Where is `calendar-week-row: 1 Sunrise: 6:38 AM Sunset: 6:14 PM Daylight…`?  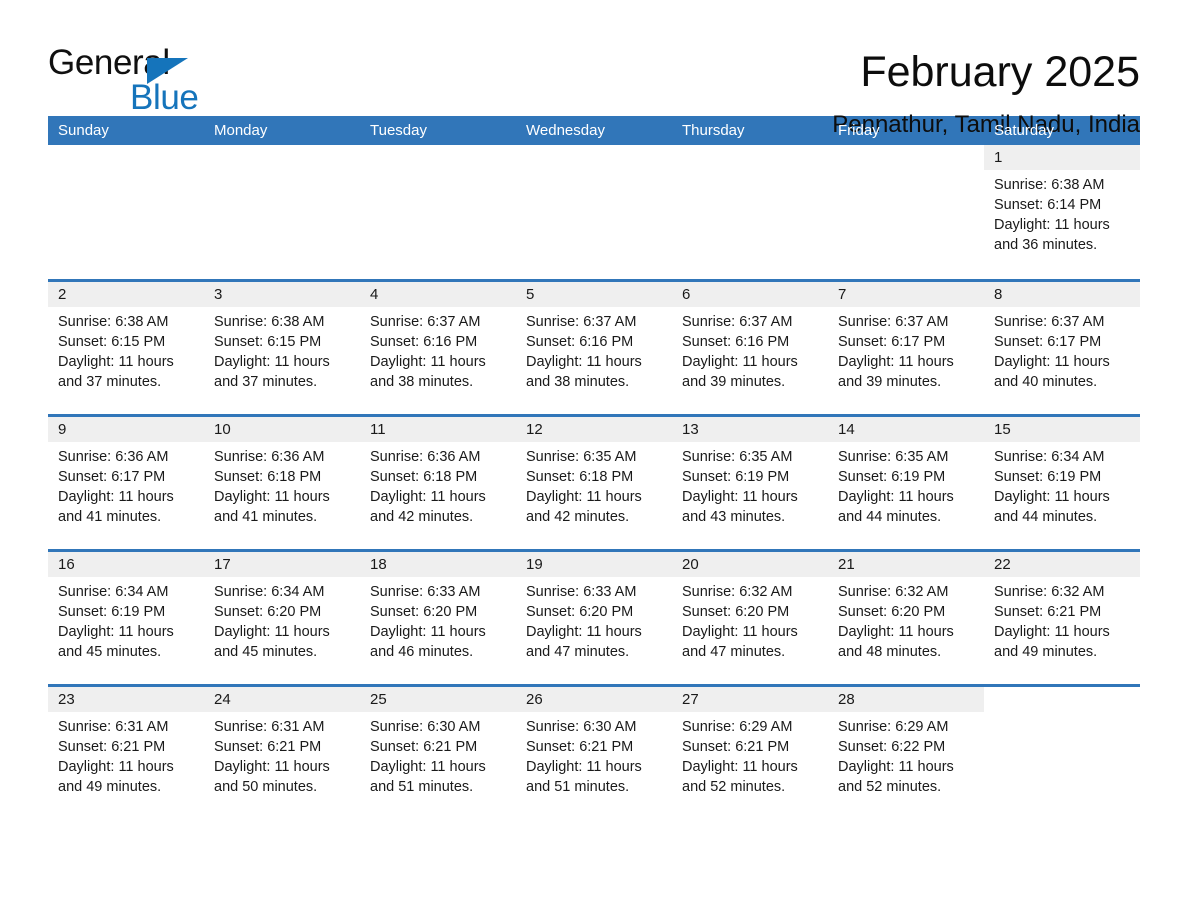
calendar-week-row: 1 Sunrise: 6:38 AM Sunset: 6:14 PM Daylight… is located at coordinates (594, 212).